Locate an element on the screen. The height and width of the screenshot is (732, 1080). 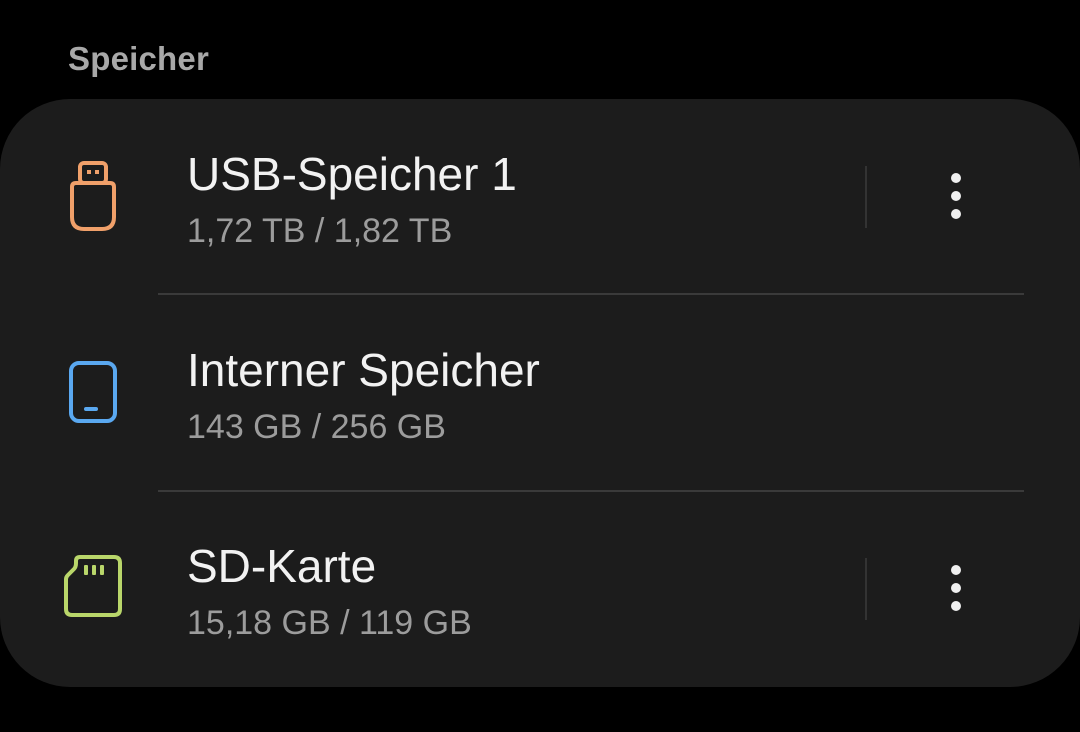
phone-icon is located at coordinates (93, 392).